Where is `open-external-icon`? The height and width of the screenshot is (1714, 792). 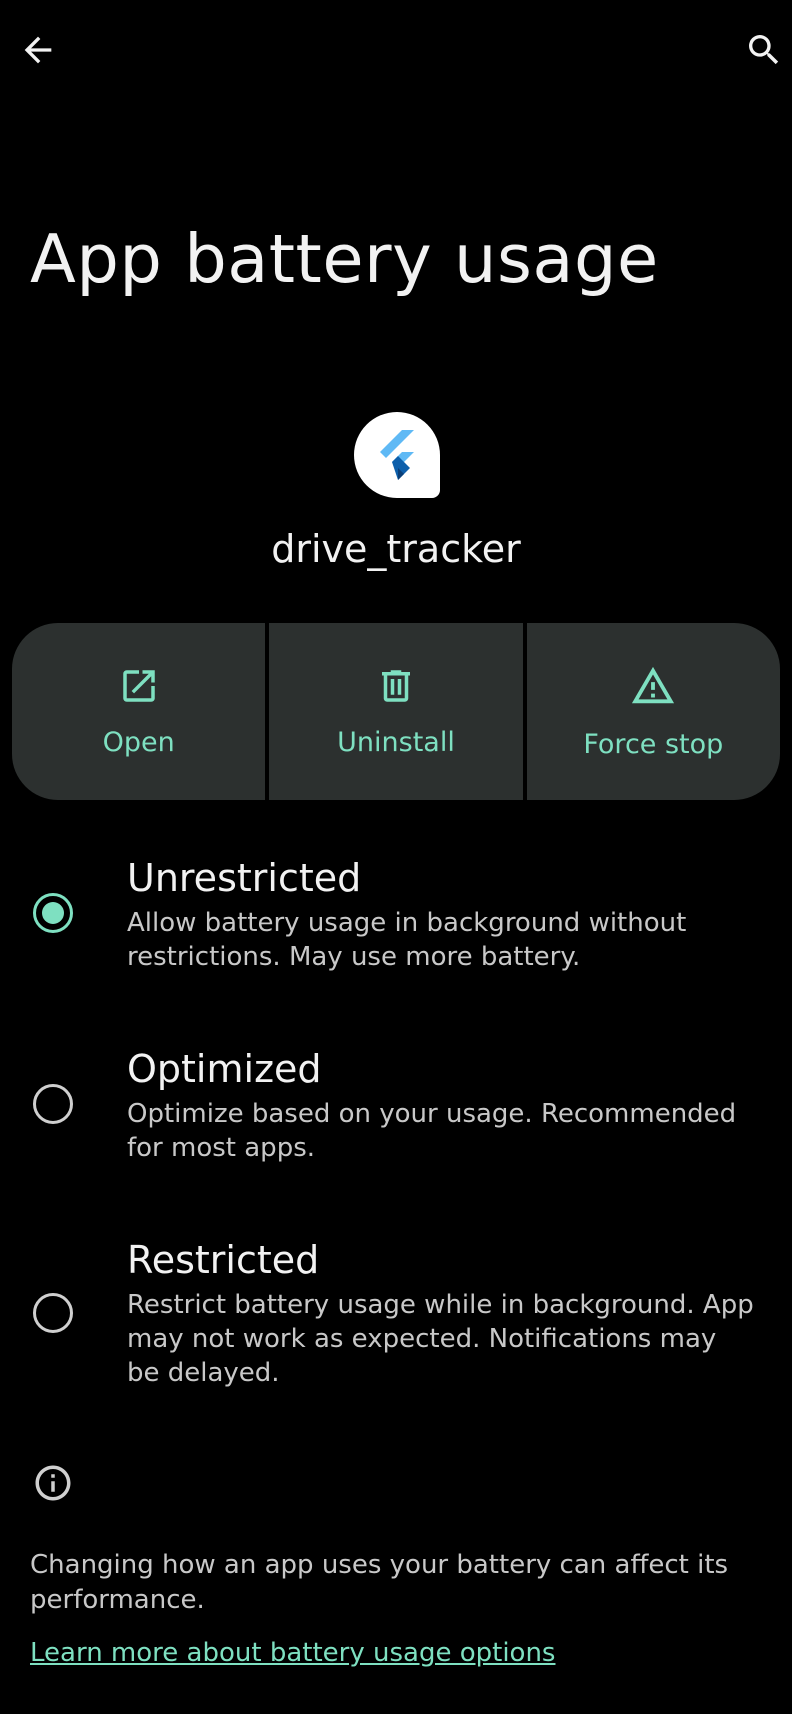
open-external-icon is located at coordinates (138, 686).